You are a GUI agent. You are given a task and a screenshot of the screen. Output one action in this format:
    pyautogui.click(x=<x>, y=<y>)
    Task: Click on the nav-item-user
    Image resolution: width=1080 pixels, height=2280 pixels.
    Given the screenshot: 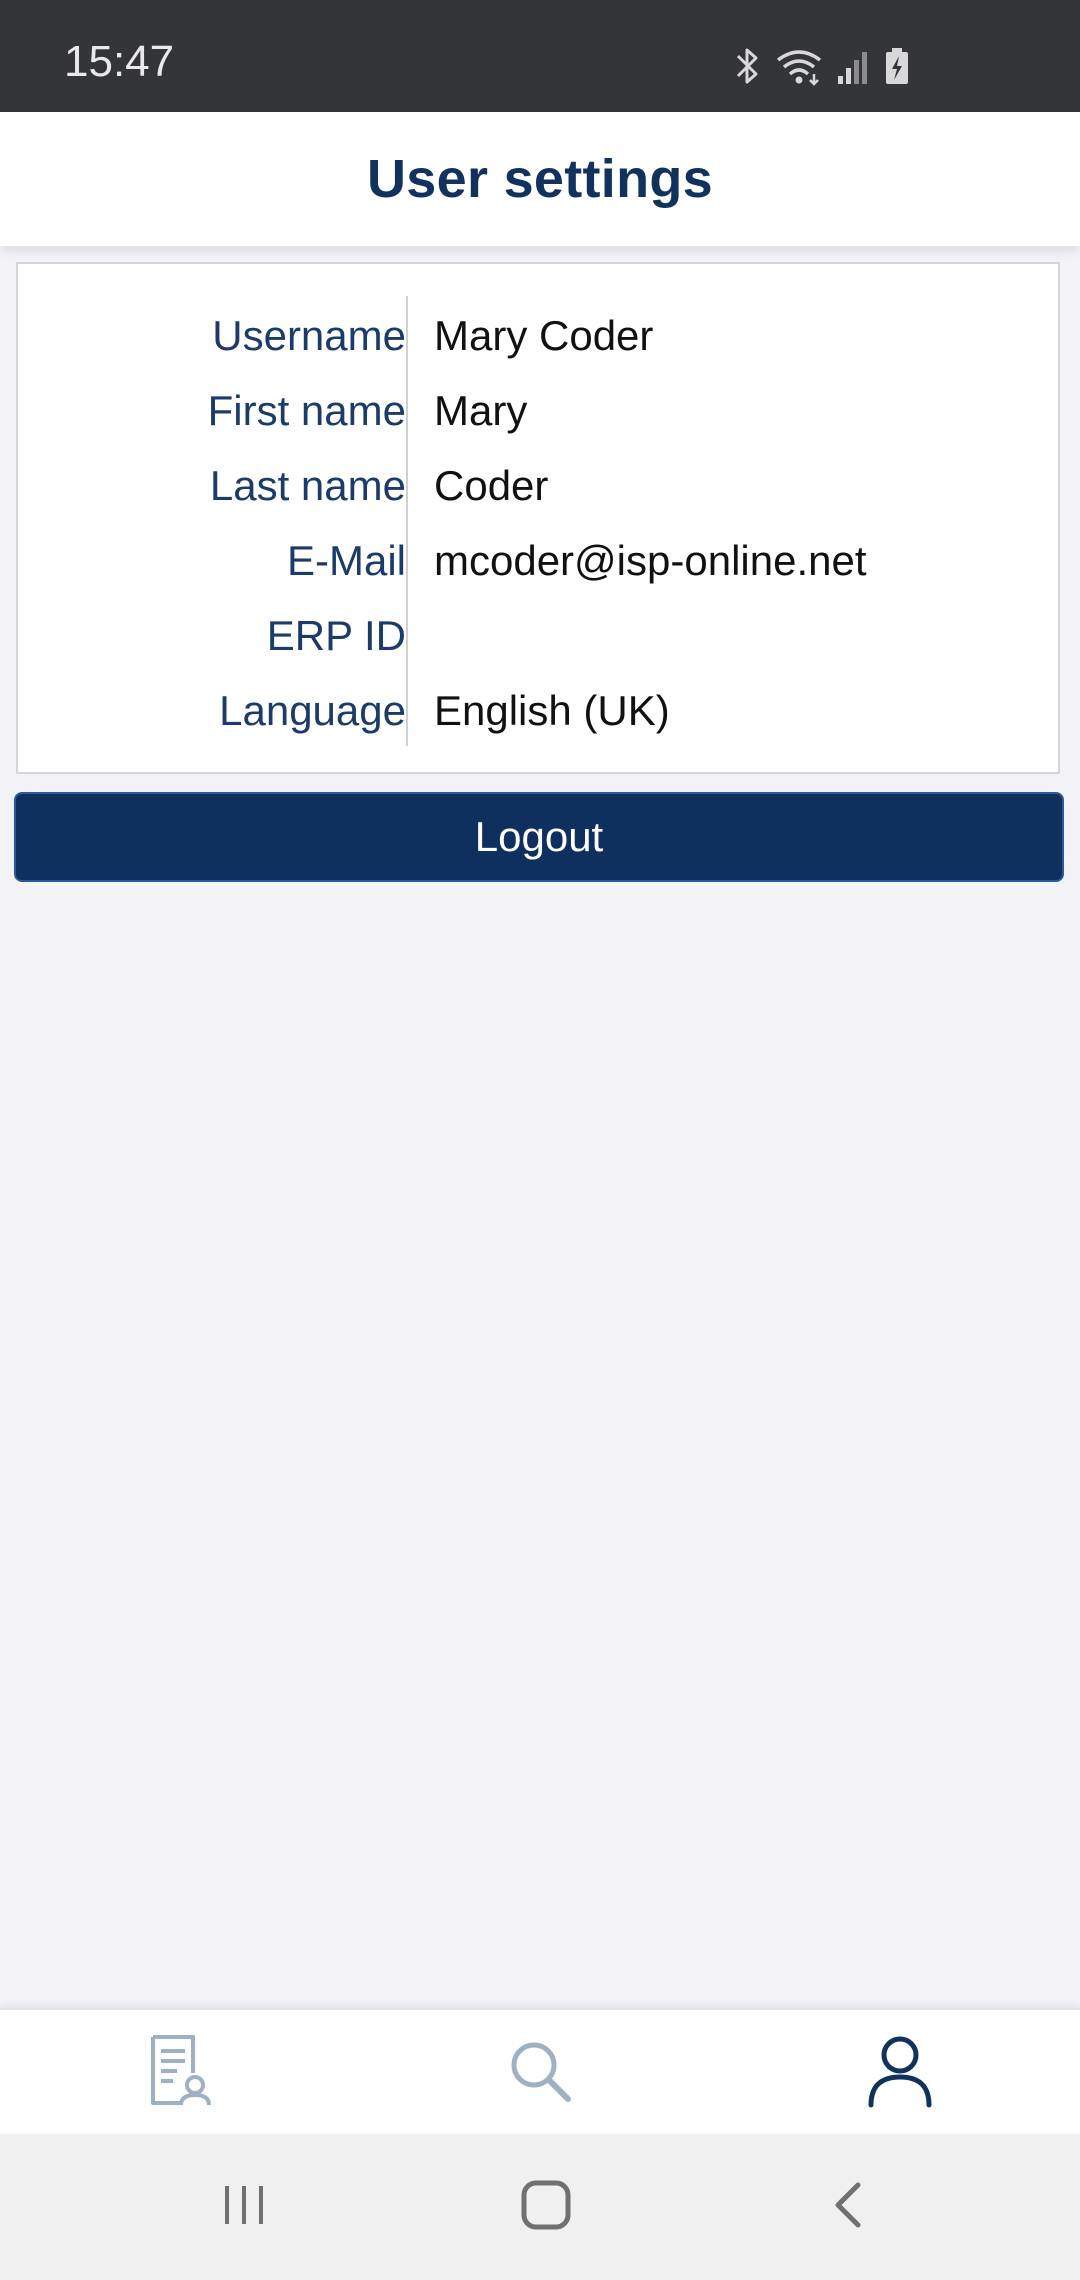 What is the action you would take?
    pyautogui.click(x=900, y=2073)
    